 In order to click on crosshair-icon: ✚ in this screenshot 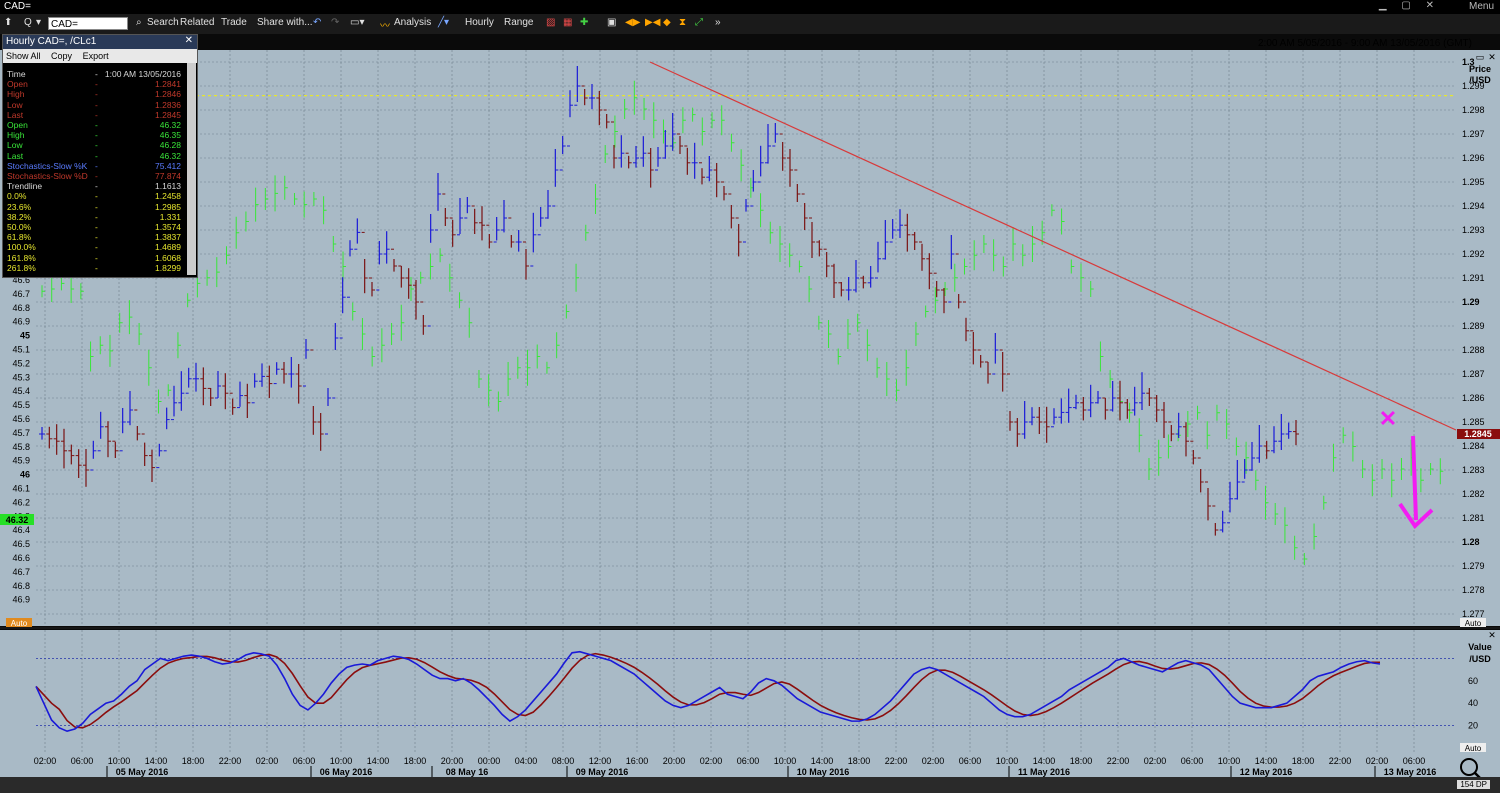, I will do `click(584, 22)`.